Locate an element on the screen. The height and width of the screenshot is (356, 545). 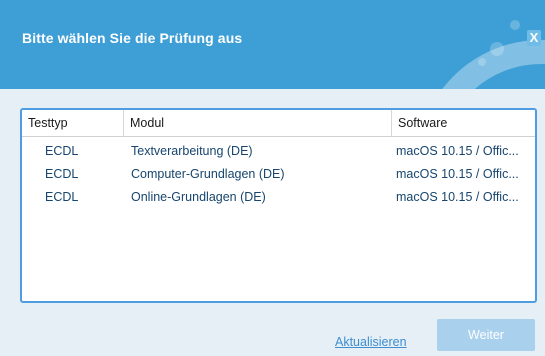
decorative-dot is located at coordinates (515, 25).